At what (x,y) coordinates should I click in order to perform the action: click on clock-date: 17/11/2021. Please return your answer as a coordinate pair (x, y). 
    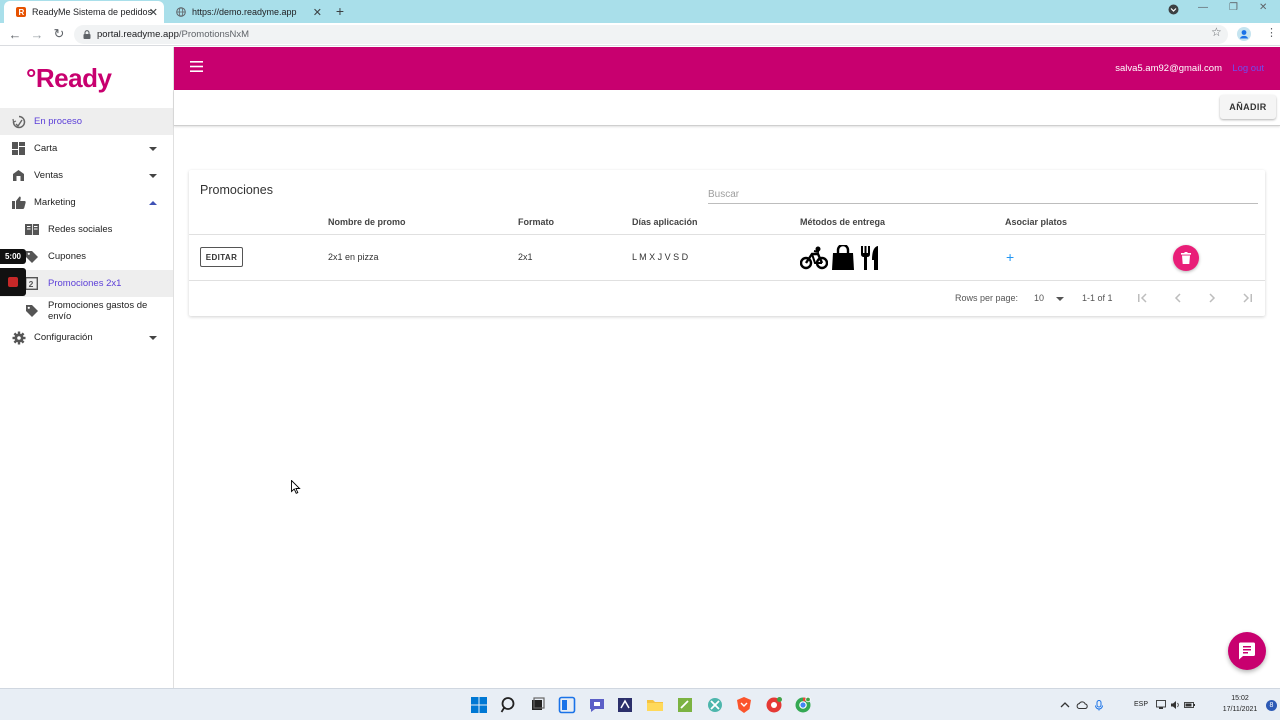
    Looking at the image, I should click on (1240, 709).